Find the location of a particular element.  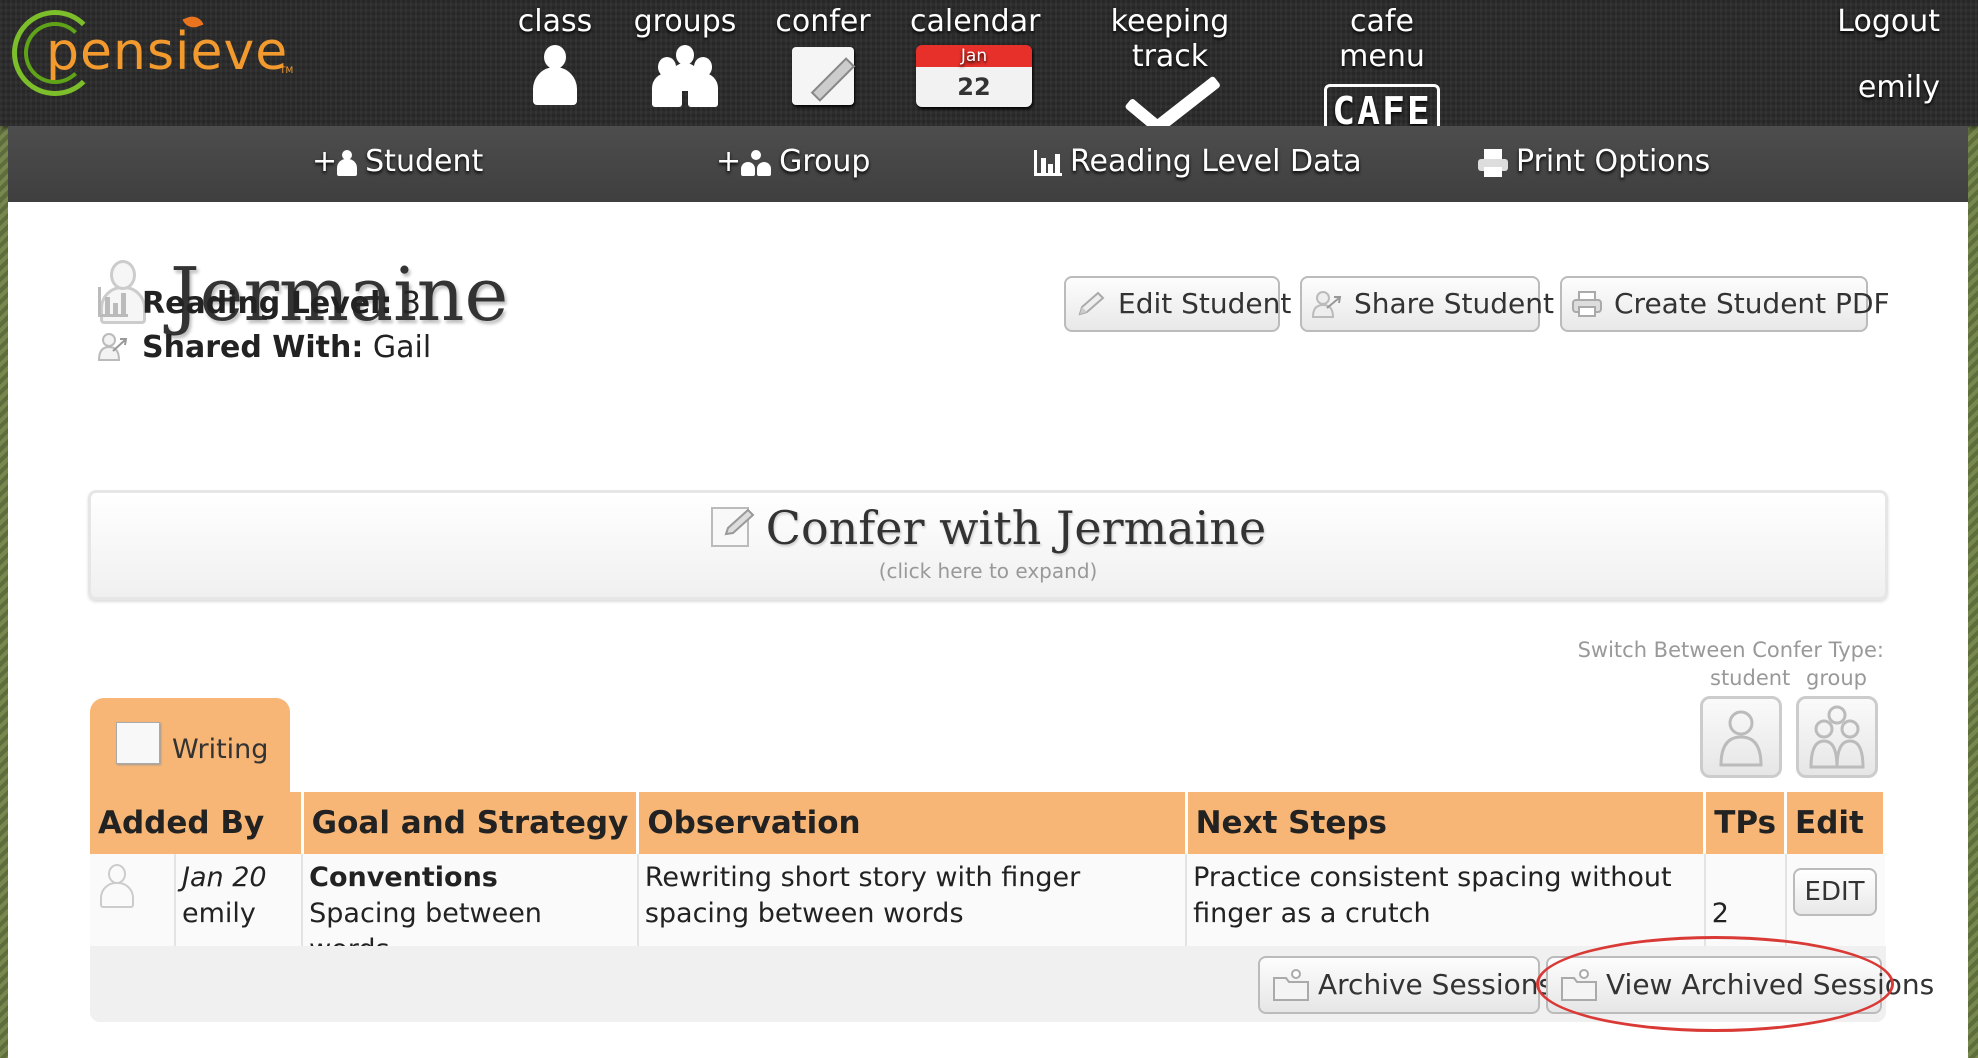

view-archived-sessions-button: View Archived Sessions is located at coordinates (1740, 985).